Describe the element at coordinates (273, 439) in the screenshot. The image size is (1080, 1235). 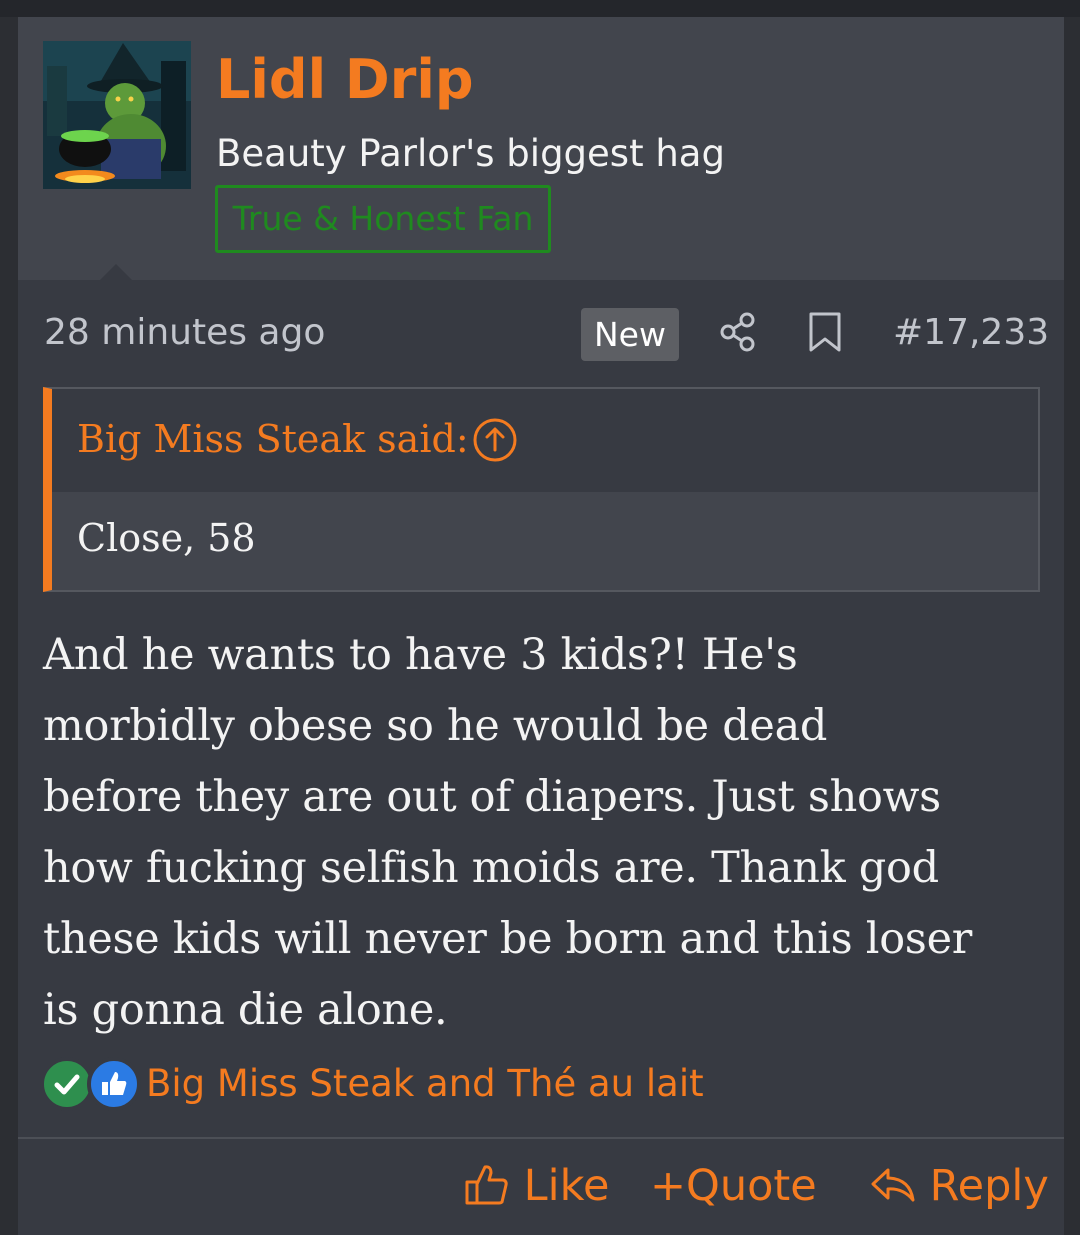
I see `quote-attribution: Big Miss Steak said:` at that location.